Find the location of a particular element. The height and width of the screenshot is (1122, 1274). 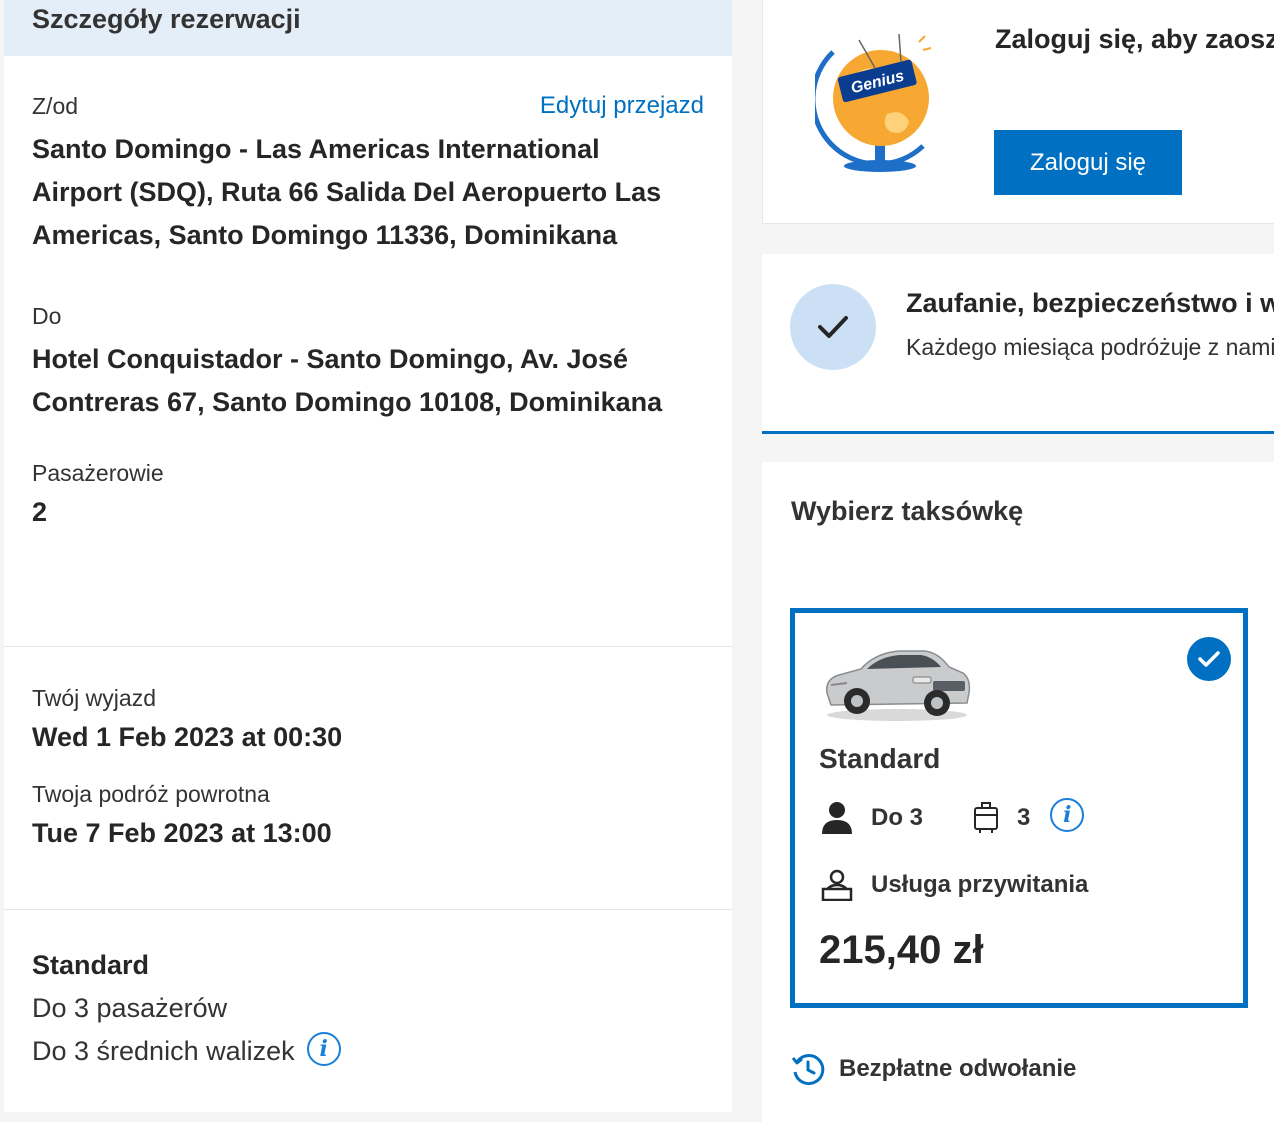

trust-check-circle is located at coordinates (833, 327).